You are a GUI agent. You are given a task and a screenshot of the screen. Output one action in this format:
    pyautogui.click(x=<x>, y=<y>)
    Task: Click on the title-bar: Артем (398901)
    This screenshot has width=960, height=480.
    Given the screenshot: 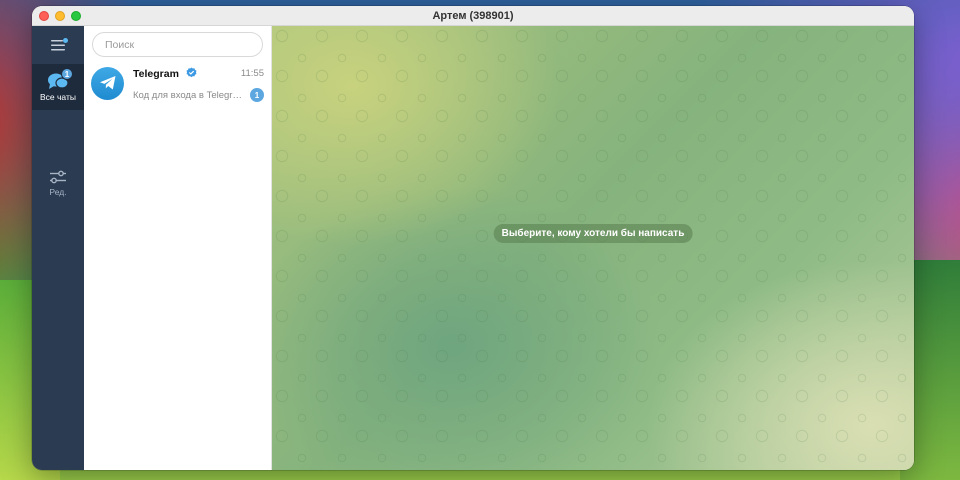 What is the action you would take?
    pyautogui.click(x=473, y=16)
    